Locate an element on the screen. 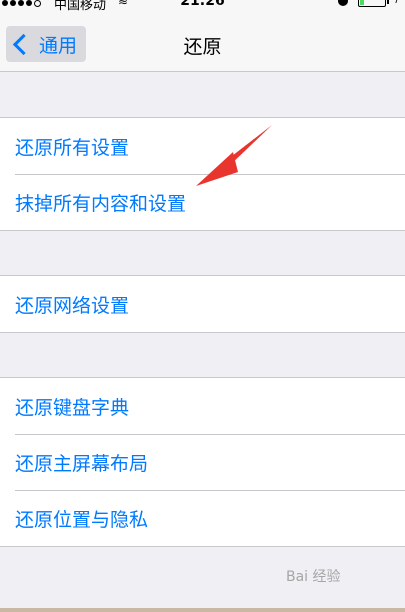 The height and width of the screenshot is (612, 405). navigation-bar: 通用 还原 is located at coordinates (202, 42).